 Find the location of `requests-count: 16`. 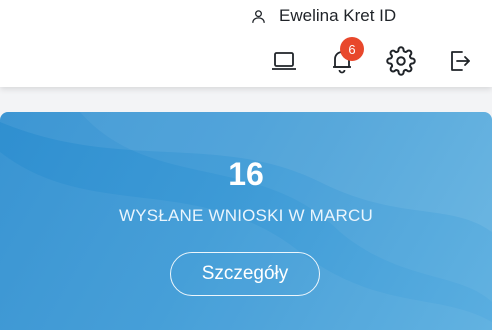

requests-count: 16 is located at coordinates (246, 174).